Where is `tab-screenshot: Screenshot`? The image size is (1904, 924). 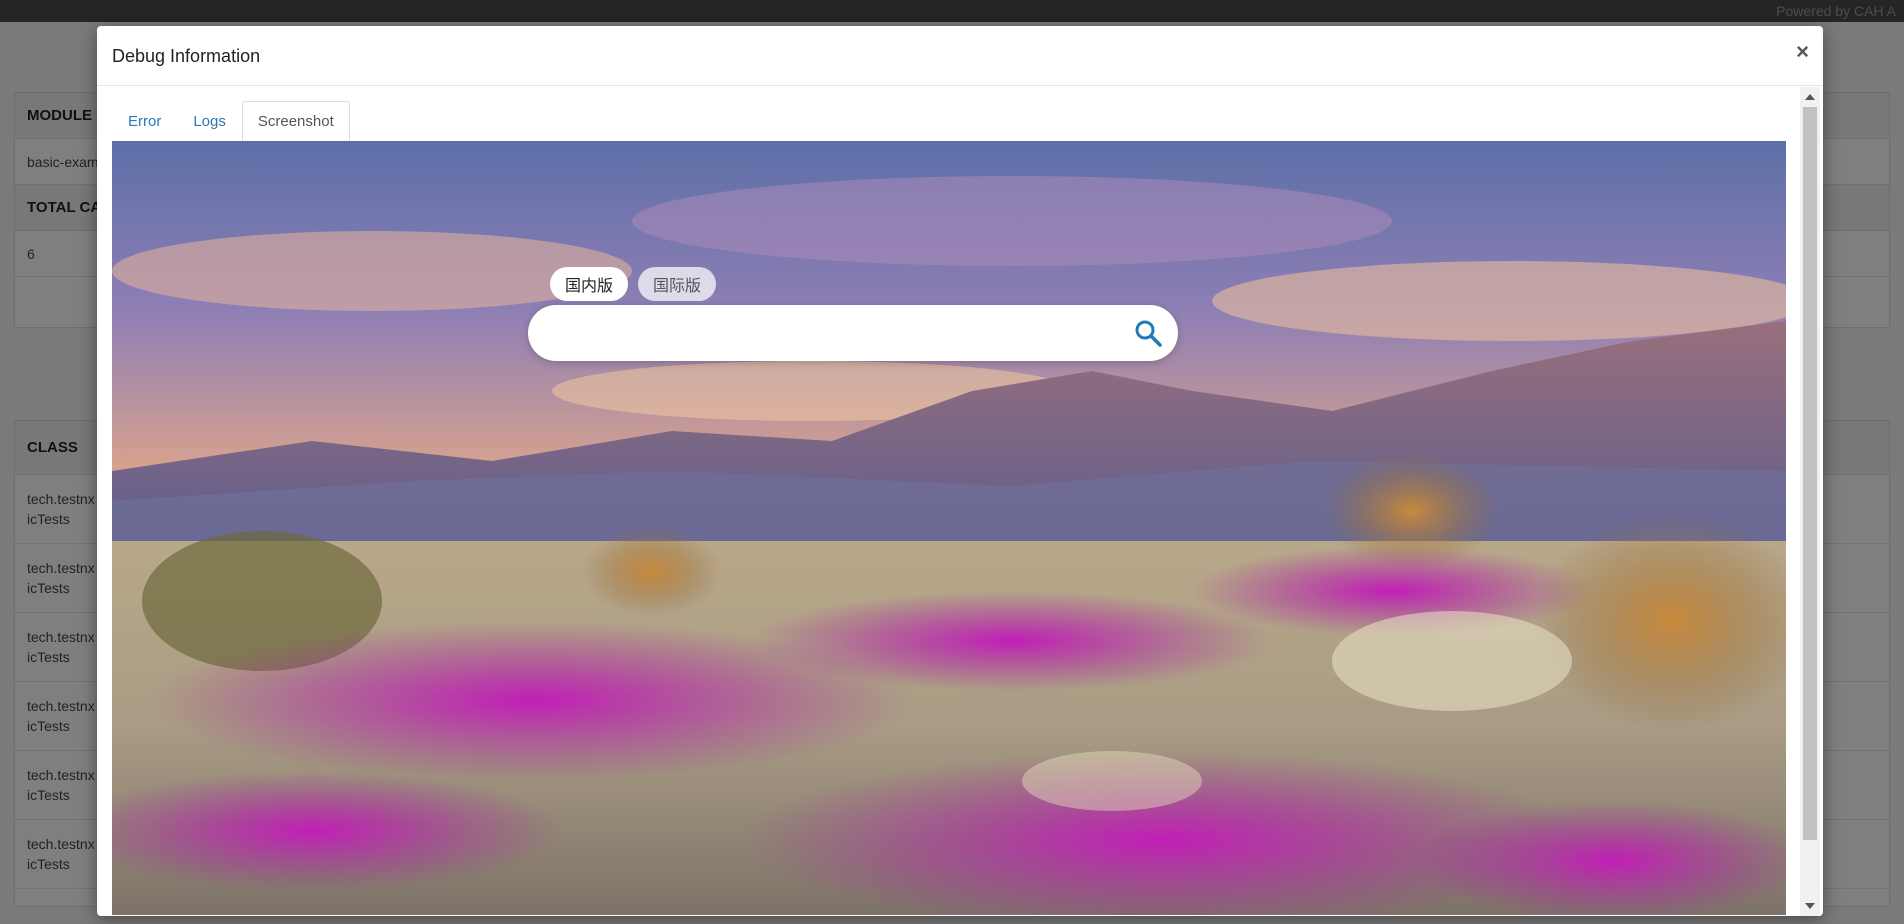 tab-screenshot: Screenshot is located at coordinates (295, 121).